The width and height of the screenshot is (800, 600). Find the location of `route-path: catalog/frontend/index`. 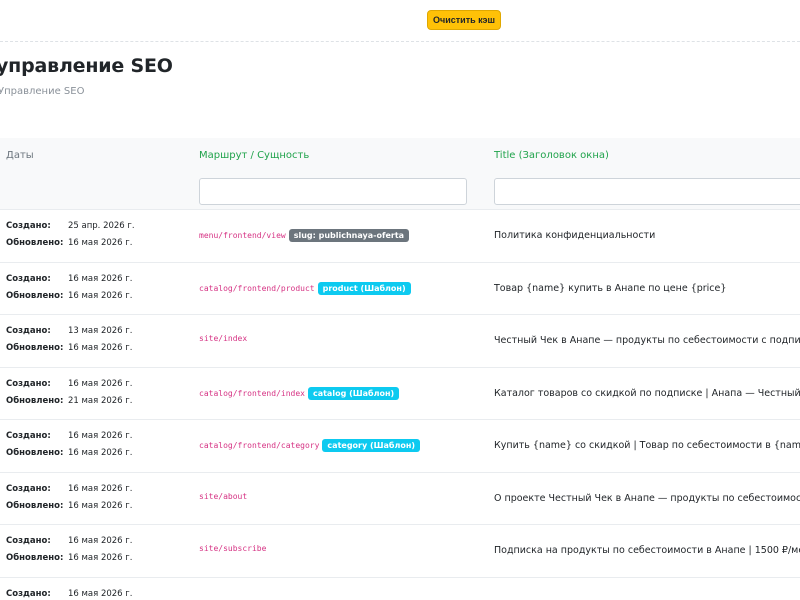

route-path: catalog/frontend/index is located at coordinates (252, 393).